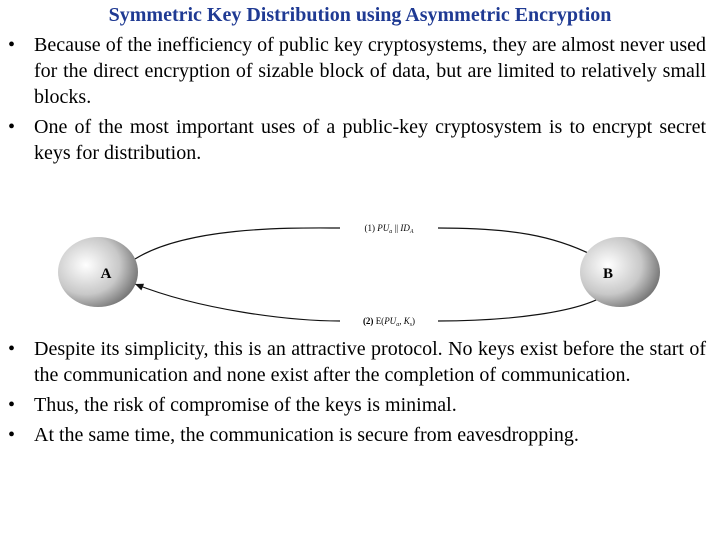  I want to click on node-a, so click(98, 272).